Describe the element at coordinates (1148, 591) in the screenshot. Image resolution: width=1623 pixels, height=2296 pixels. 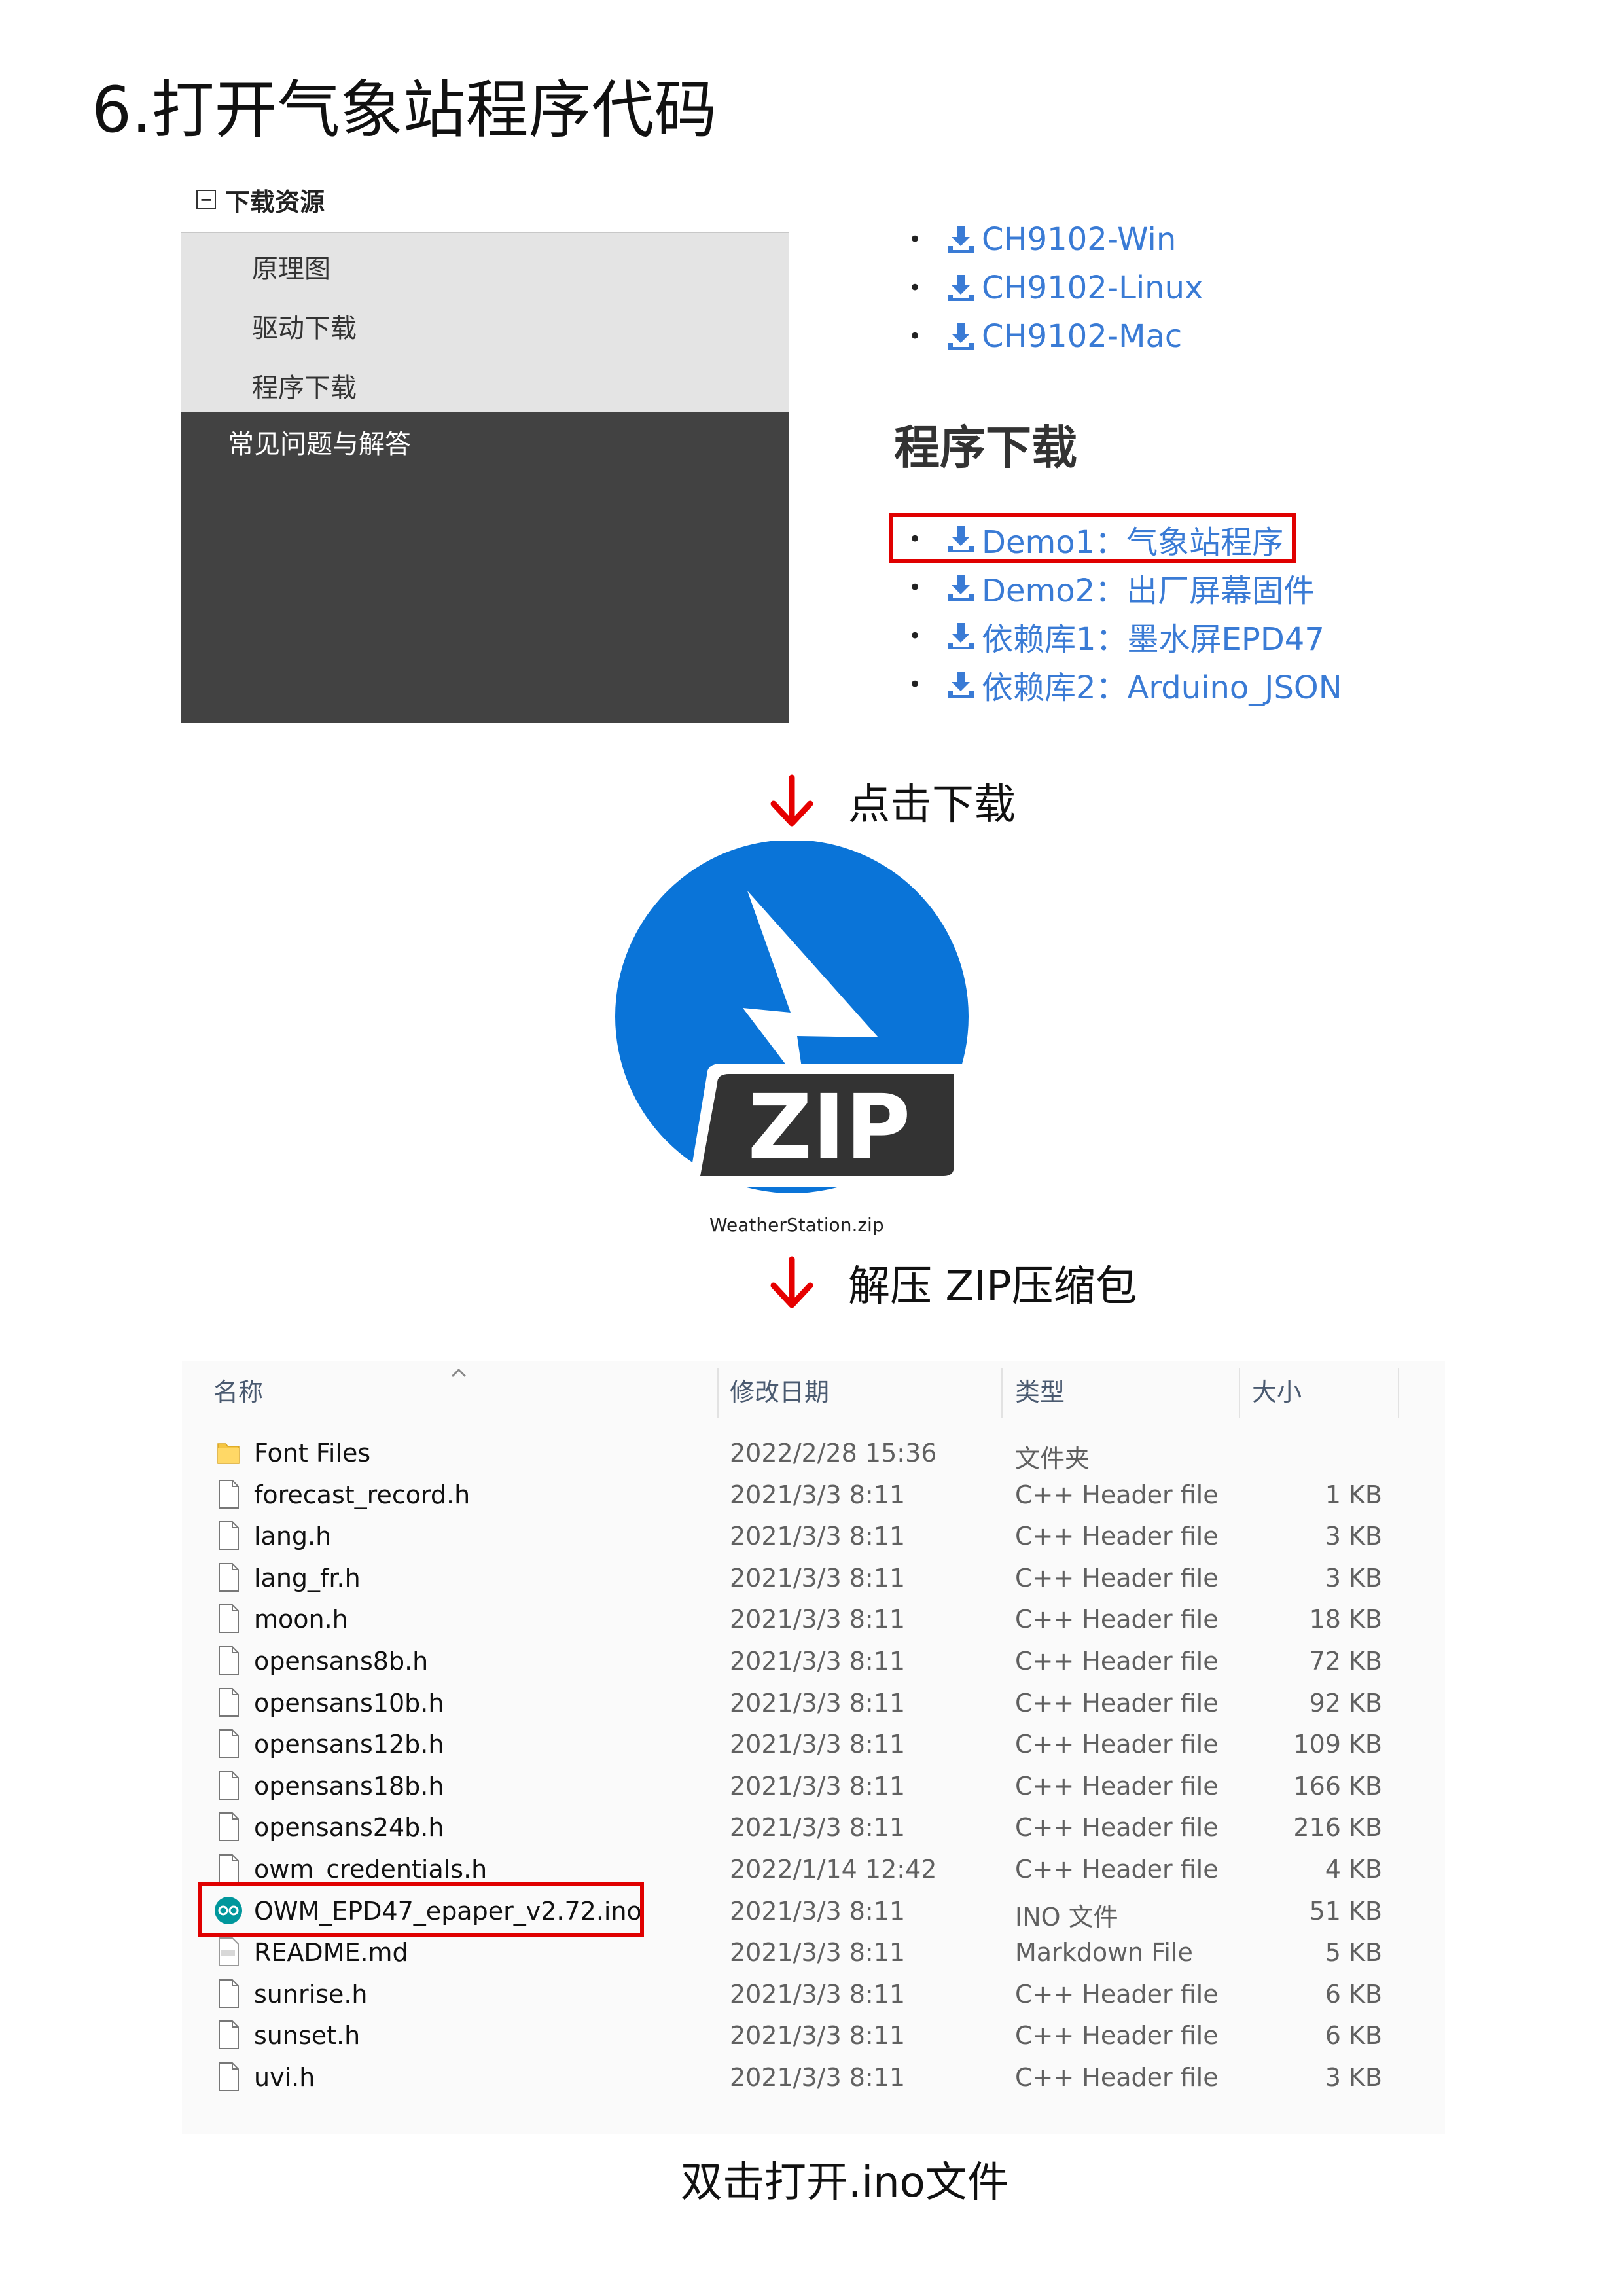
I see `program-link-label: Demo2：出厂屏幕固件` at that location.